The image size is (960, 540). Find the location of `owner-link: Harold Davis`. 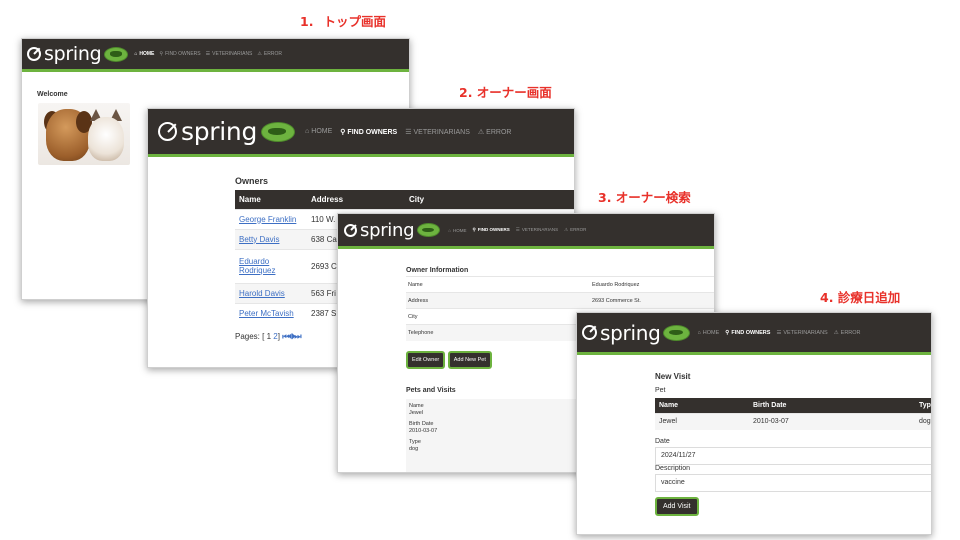

owner-link: Harold Davis is located at coordinates (262, 293).